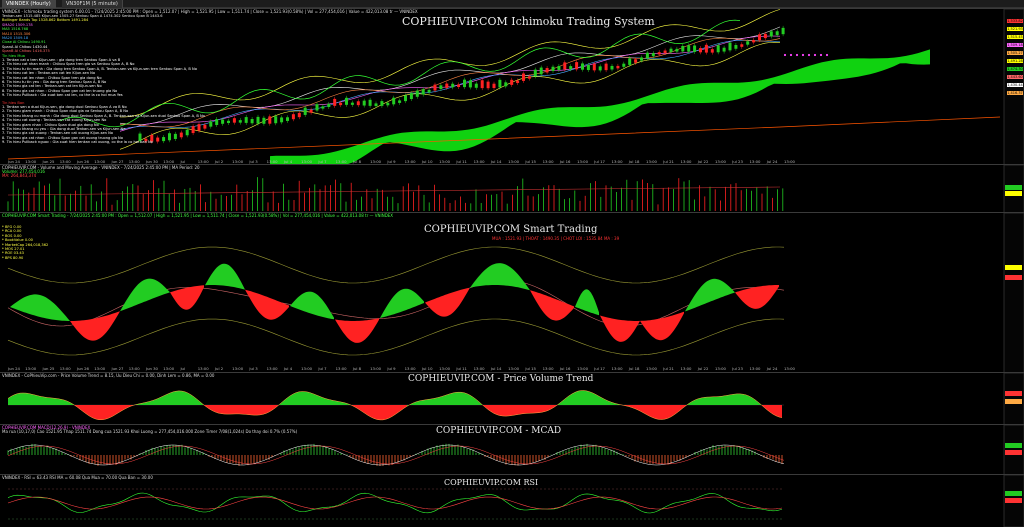 The image size is (1024, 527). What do you see at coordinates (1013, 193) in the screenshot?
I see `volume-ma-tag` at bounding box center [1013, 193].